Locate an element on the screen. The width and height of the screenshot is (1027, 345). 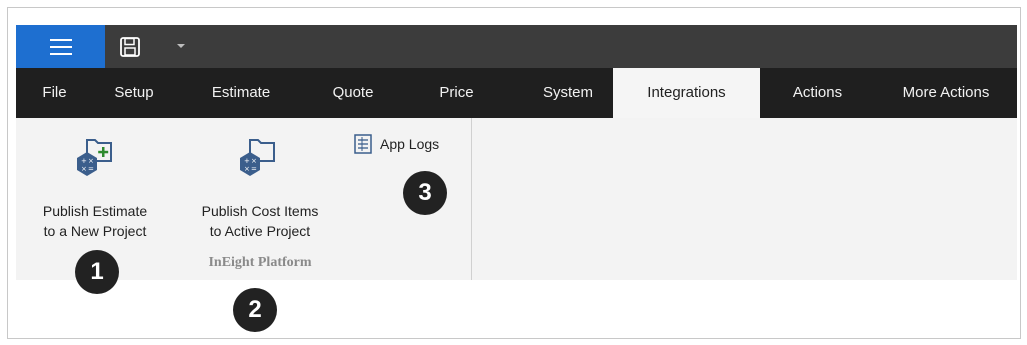
hamburger-menu-icon is located at coordinates (60, 46).